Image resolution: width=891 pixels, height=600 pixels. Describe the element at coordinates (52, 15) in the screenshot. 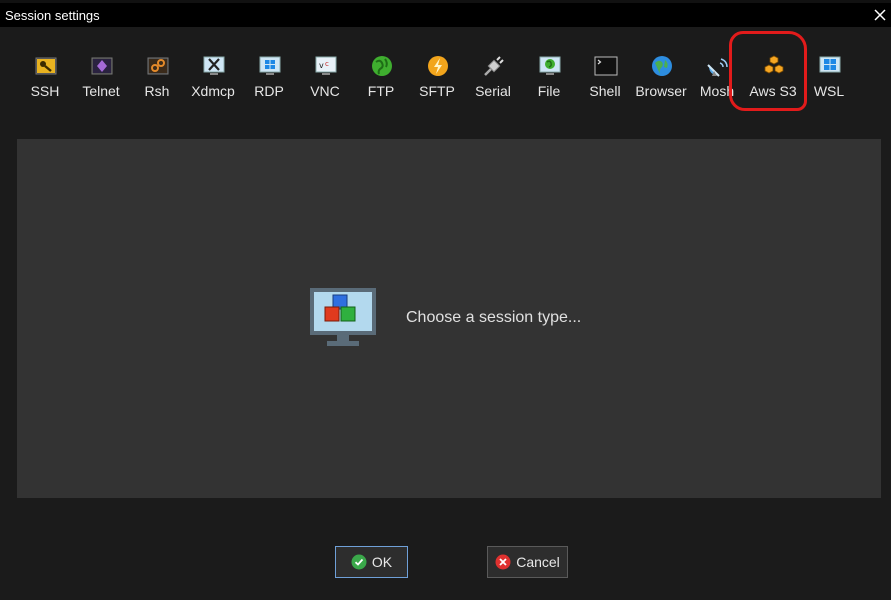

I see `window-title: Session settings` at that location.